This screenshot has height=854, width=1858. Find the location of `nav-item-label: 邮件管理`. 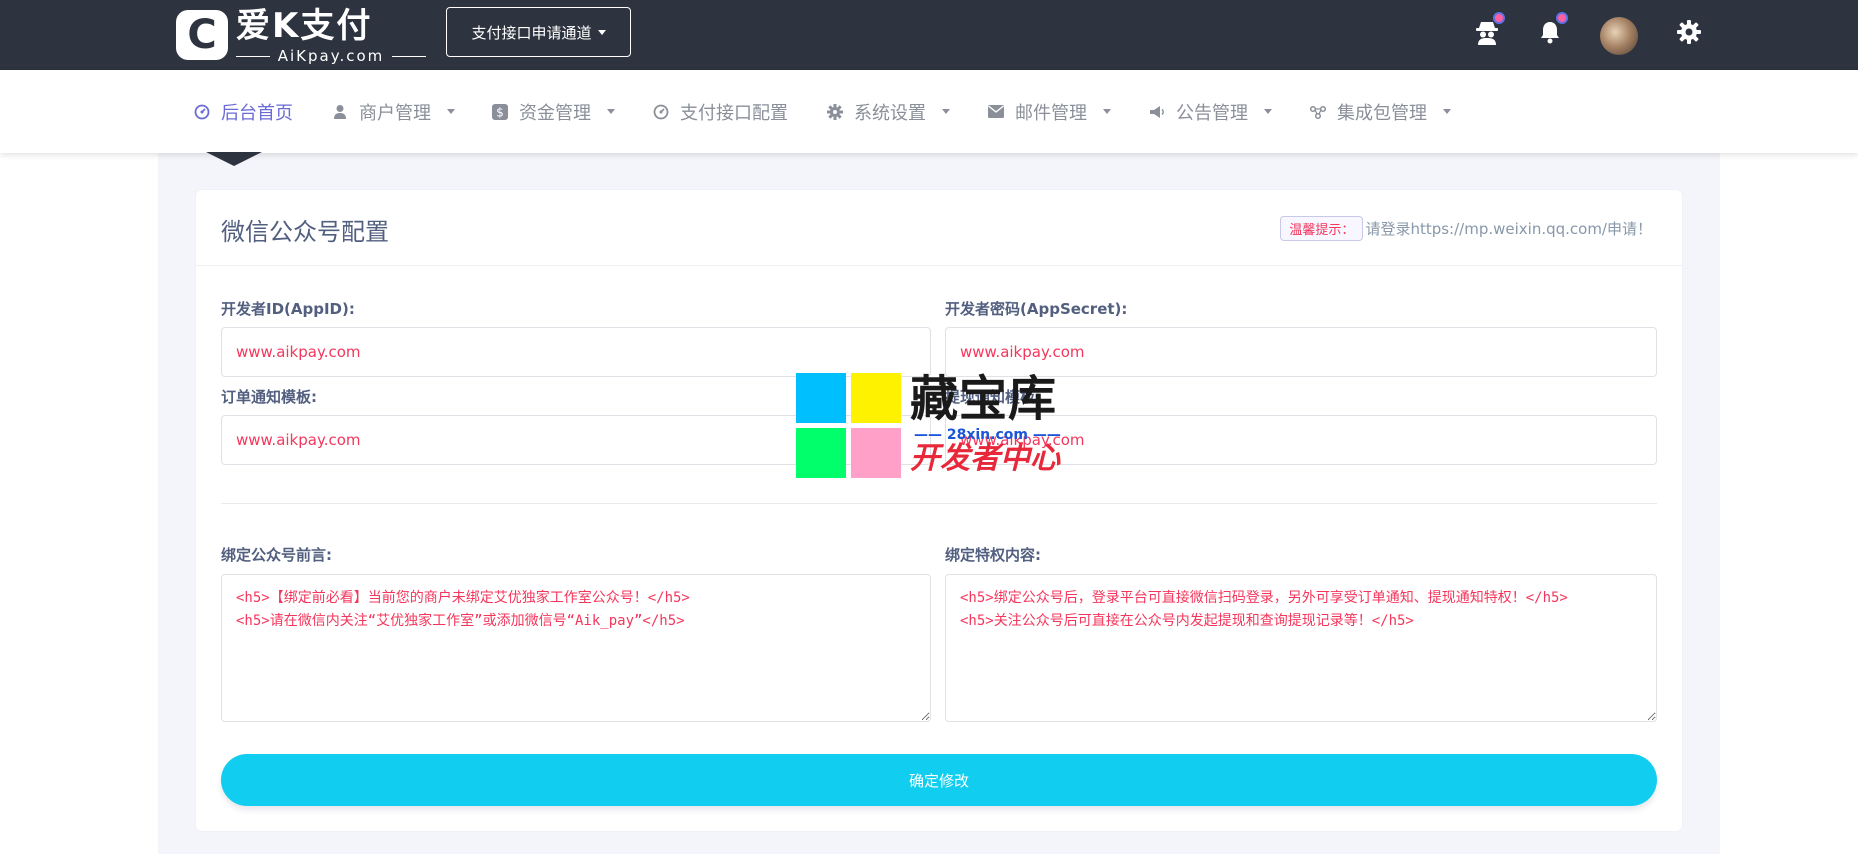

nav-item-label: 邮件管理 is located at coordinates (1051, 113).